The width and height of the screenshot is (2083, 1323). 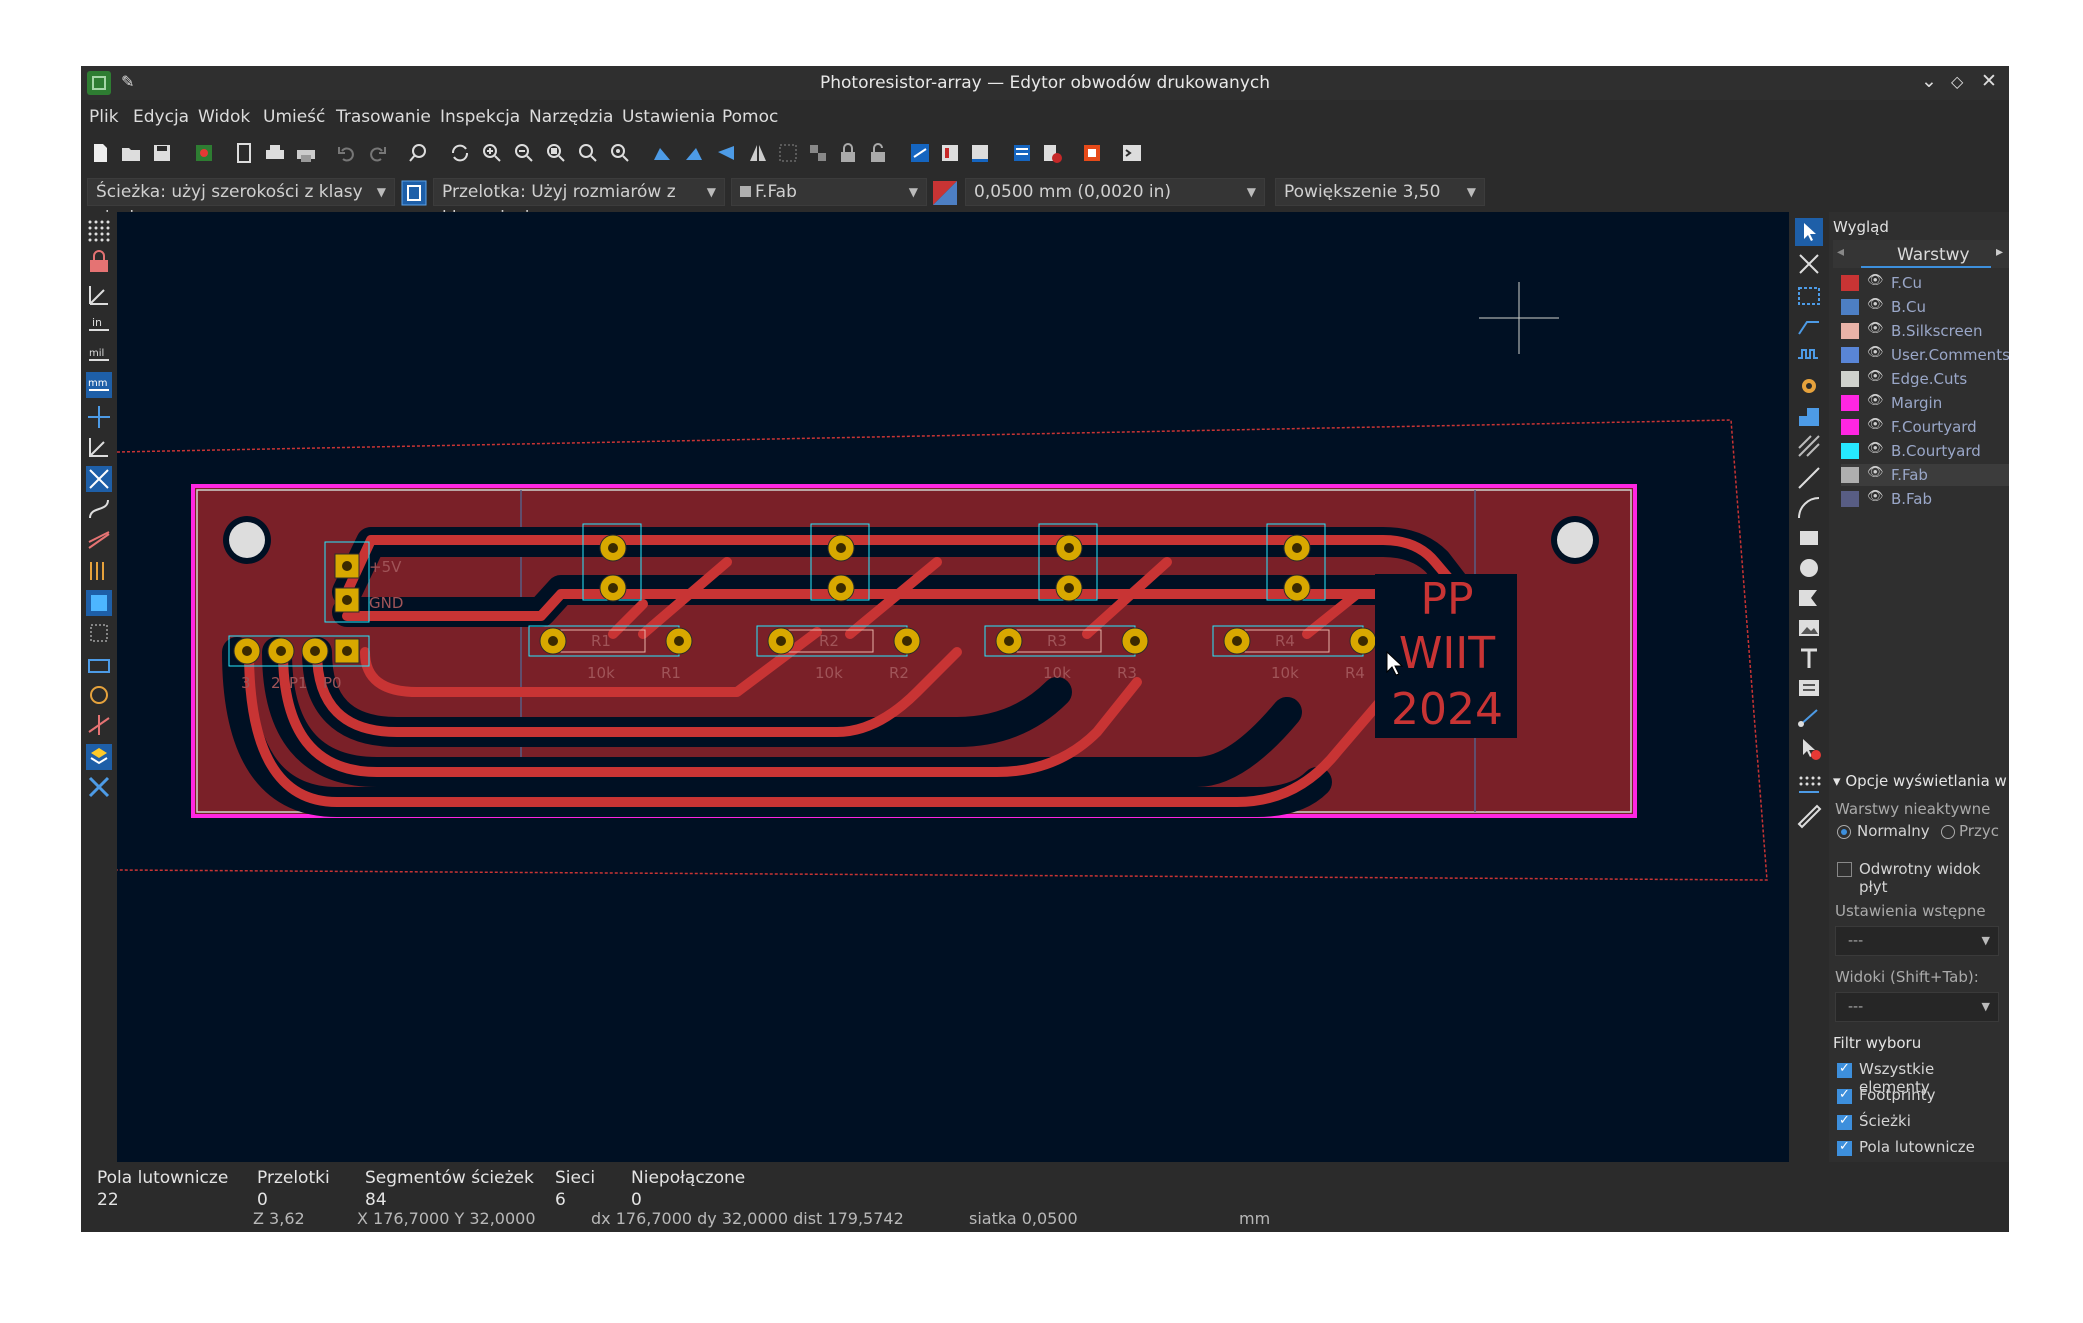 What do you see at coordinates (1957, 81) in the screenshot?
I see `maximize-icon: ◇` at bounding box center [1957, 81].